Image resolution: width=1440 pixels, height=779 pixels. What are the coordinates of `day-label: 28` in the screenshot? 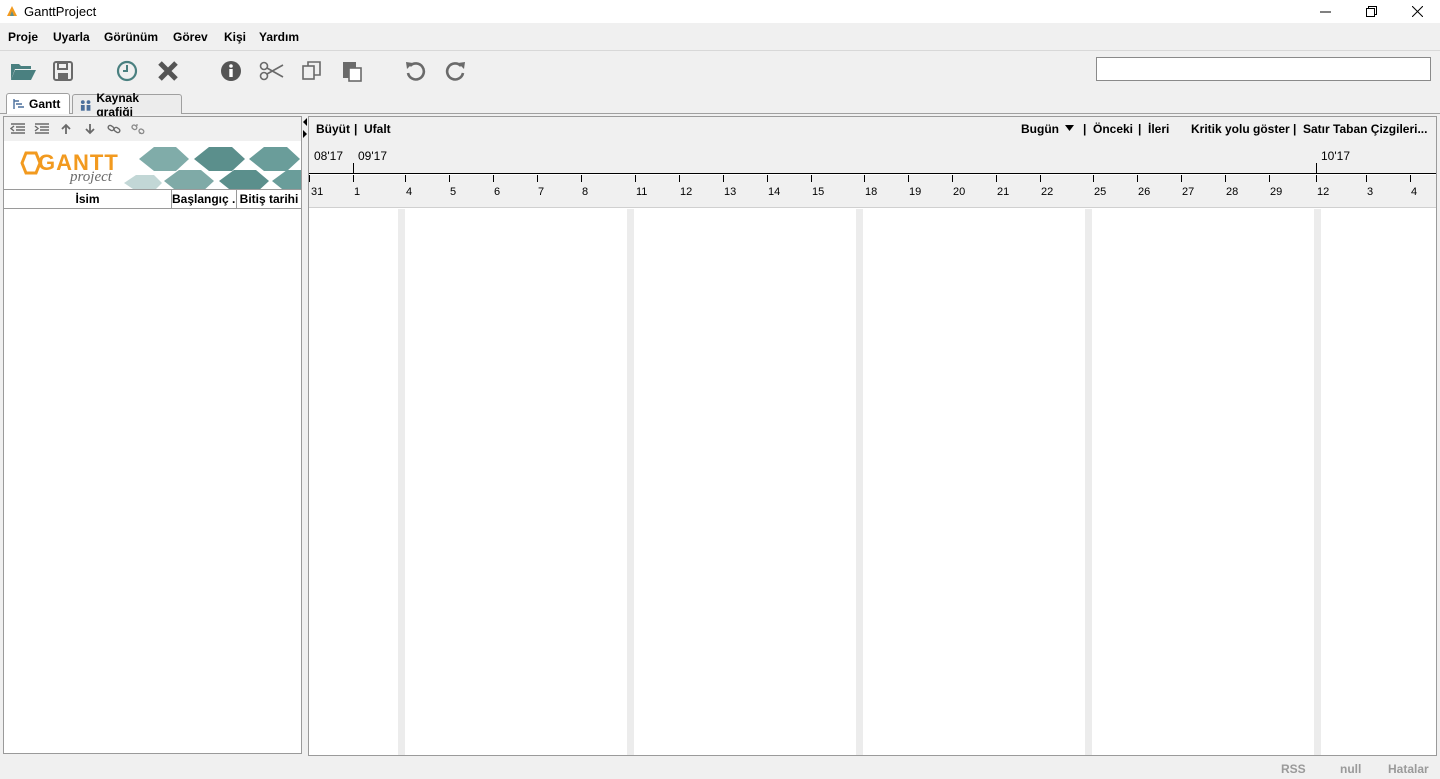 It's located at (1232, 192).